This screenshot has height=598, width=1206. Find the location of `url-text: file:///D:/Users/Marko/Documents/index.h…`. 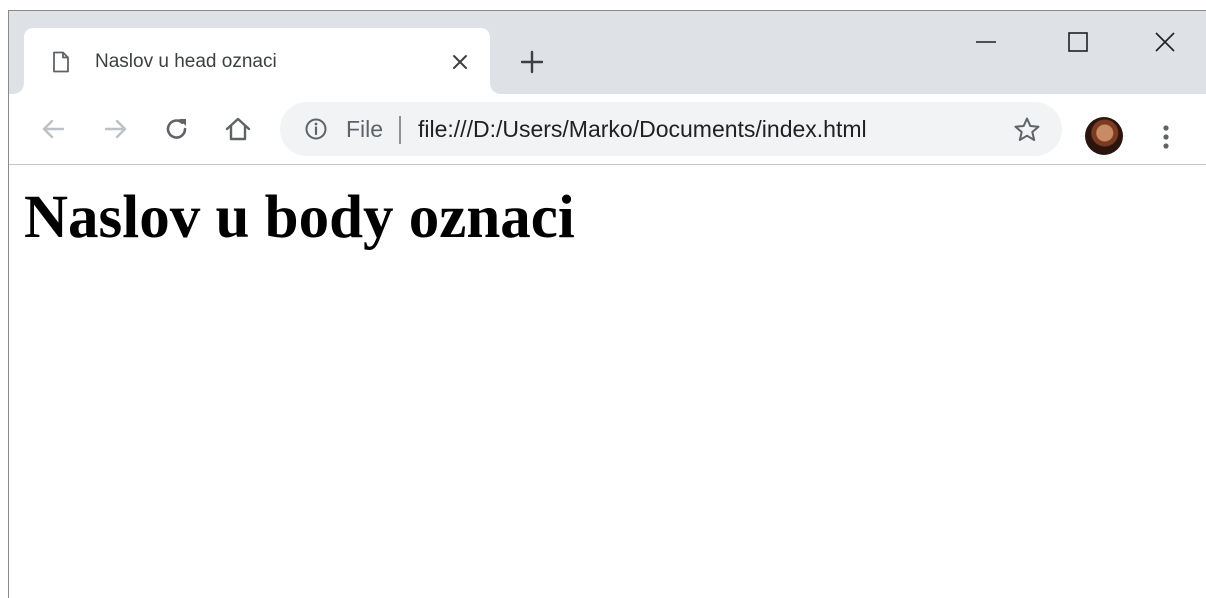

url-text: file:///D:/Users/Marko/Documents/index.h… is located at coordinates (642, 129).